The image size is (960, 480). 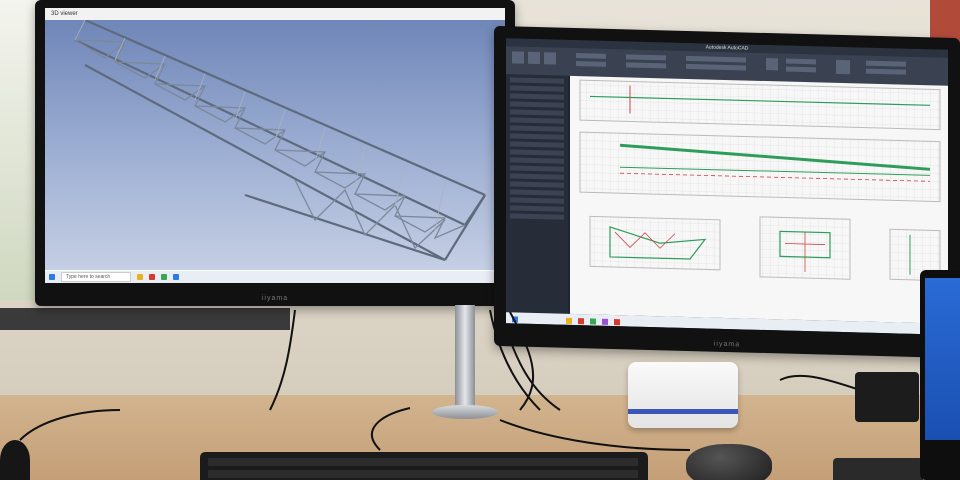 I want to click on properties-panel, so click(x=537, y=194).